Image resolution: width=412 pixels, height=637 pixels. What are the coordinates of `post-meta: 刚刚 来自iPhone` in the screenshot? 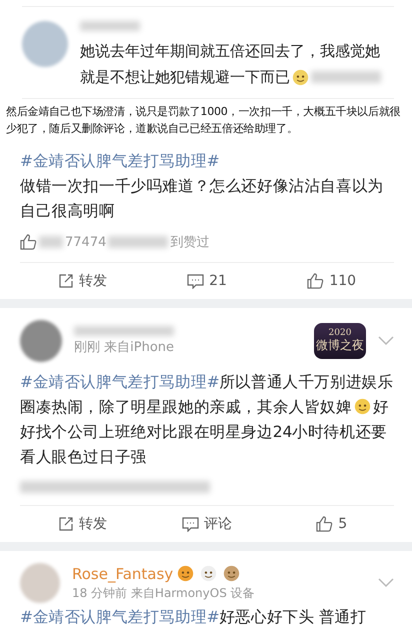 It's located at (125, 347).